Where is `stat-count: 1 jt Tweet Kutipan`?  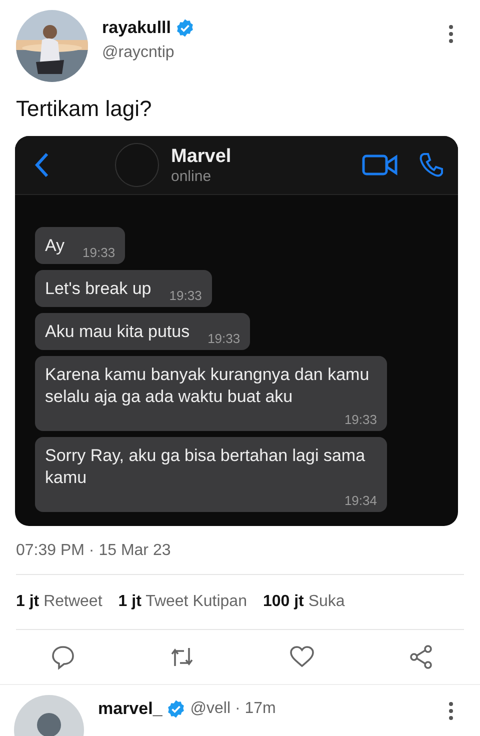 stat-count: 1 jt Tweet Kutipan is located at coordinates (182, 602).